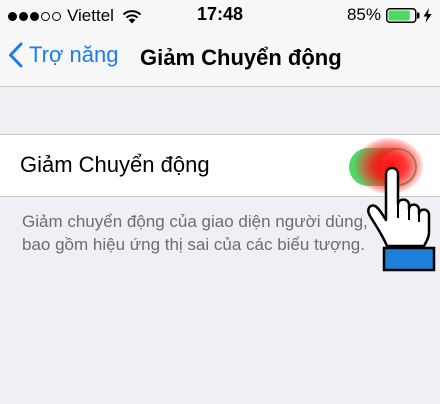 The height and width of the screenshot is (404, 440). I want to click on chevron-left-icon, so click(16, 55).